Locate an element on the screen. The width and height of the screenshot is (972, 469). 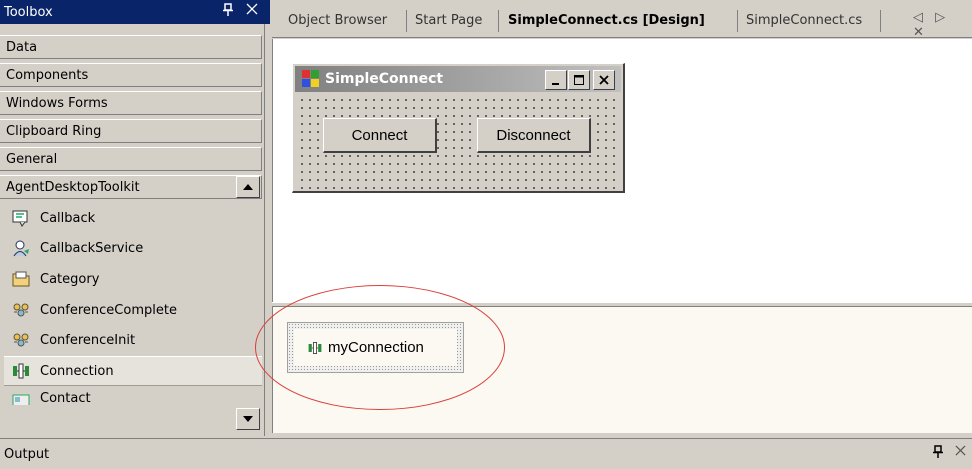
tab-start-page: Start Page is located at coordinates (448, 21).